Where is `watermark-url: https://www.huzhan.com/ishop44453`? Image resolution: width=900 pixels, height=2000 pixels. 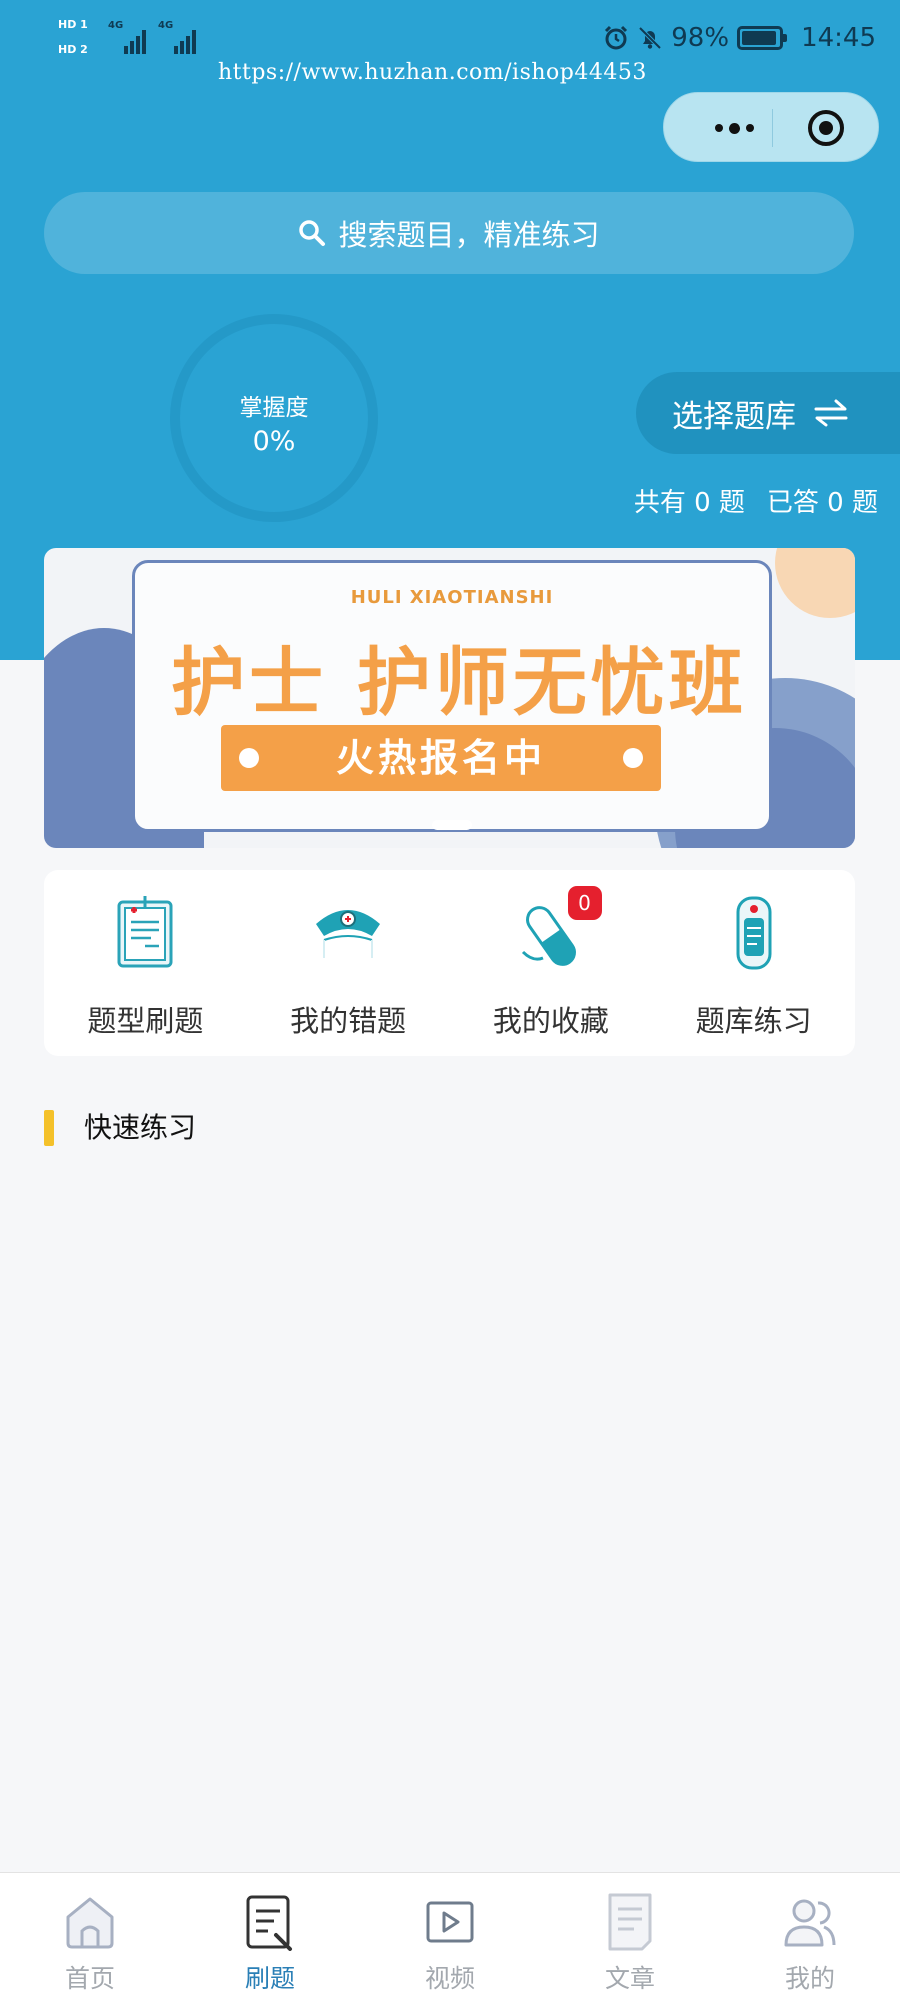 watermark-url: https://www.huzhan.com/ishop44453 is located at coordinates (432, 72).